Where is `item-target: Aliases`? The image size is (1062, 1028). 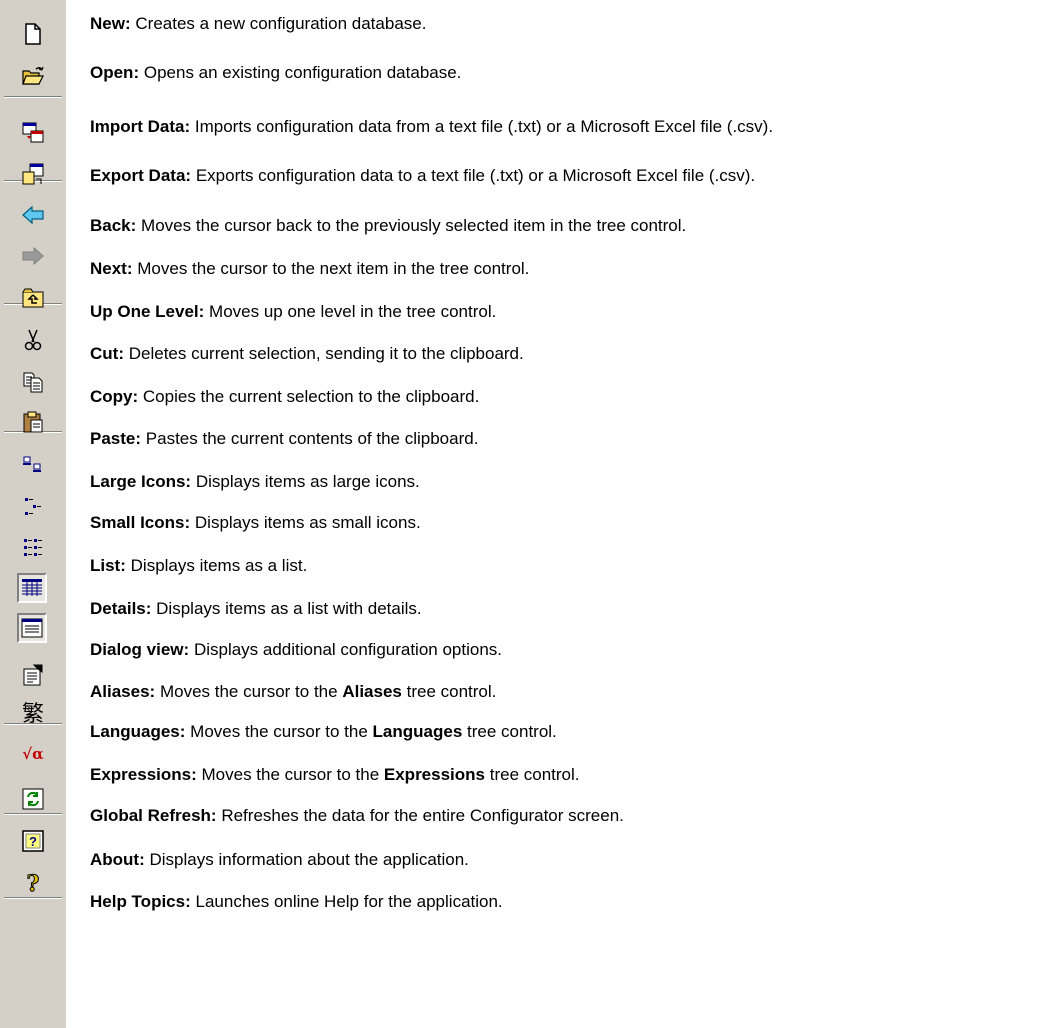 item-target: Aliases is located at coordinates (372, 691).